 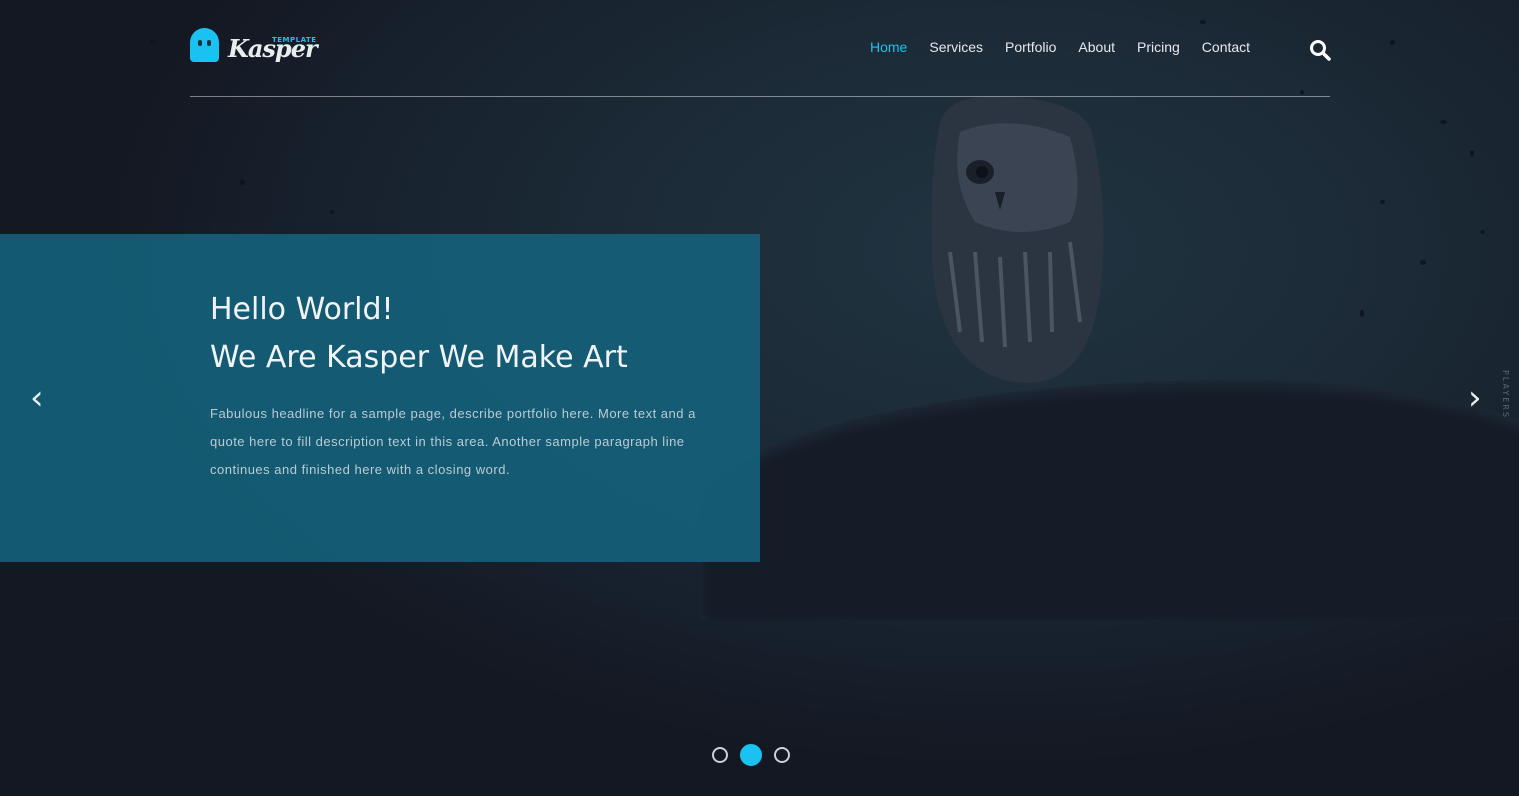 What do you see at coordinates (294, 40) in the screenshot?
I see `logo-subtext: TEMPLATE` at bounding box center [294, 40].